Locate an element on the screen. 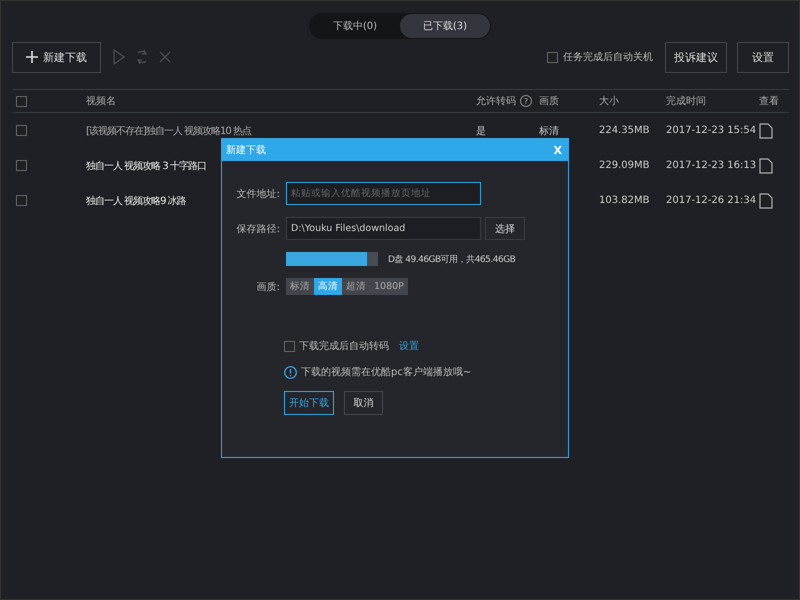 This screenshot has width=800, height=600. table-cell-text: 229.09MB is located at coordinates (624, 165).